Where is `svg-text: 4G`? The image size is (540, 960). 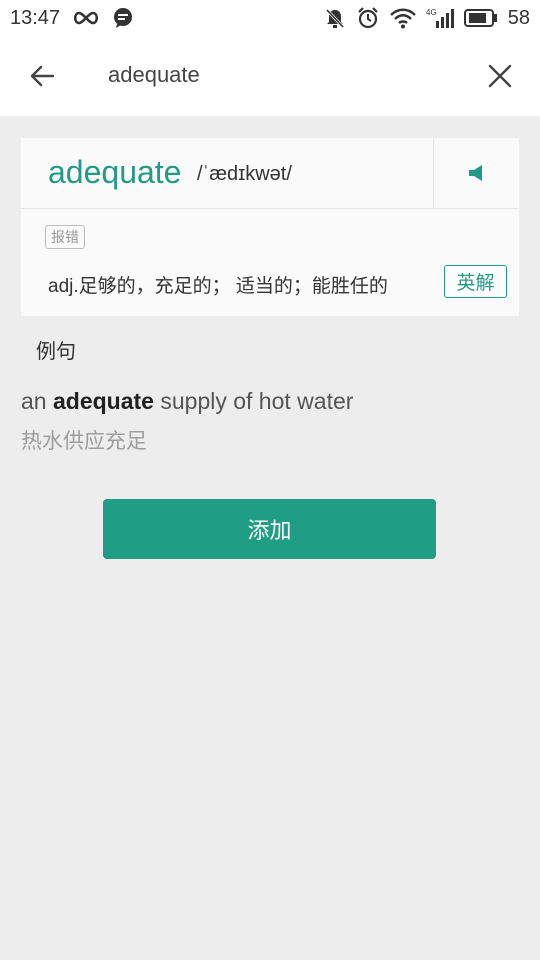
svg-text: 4G is located at coordinates (431, 12).